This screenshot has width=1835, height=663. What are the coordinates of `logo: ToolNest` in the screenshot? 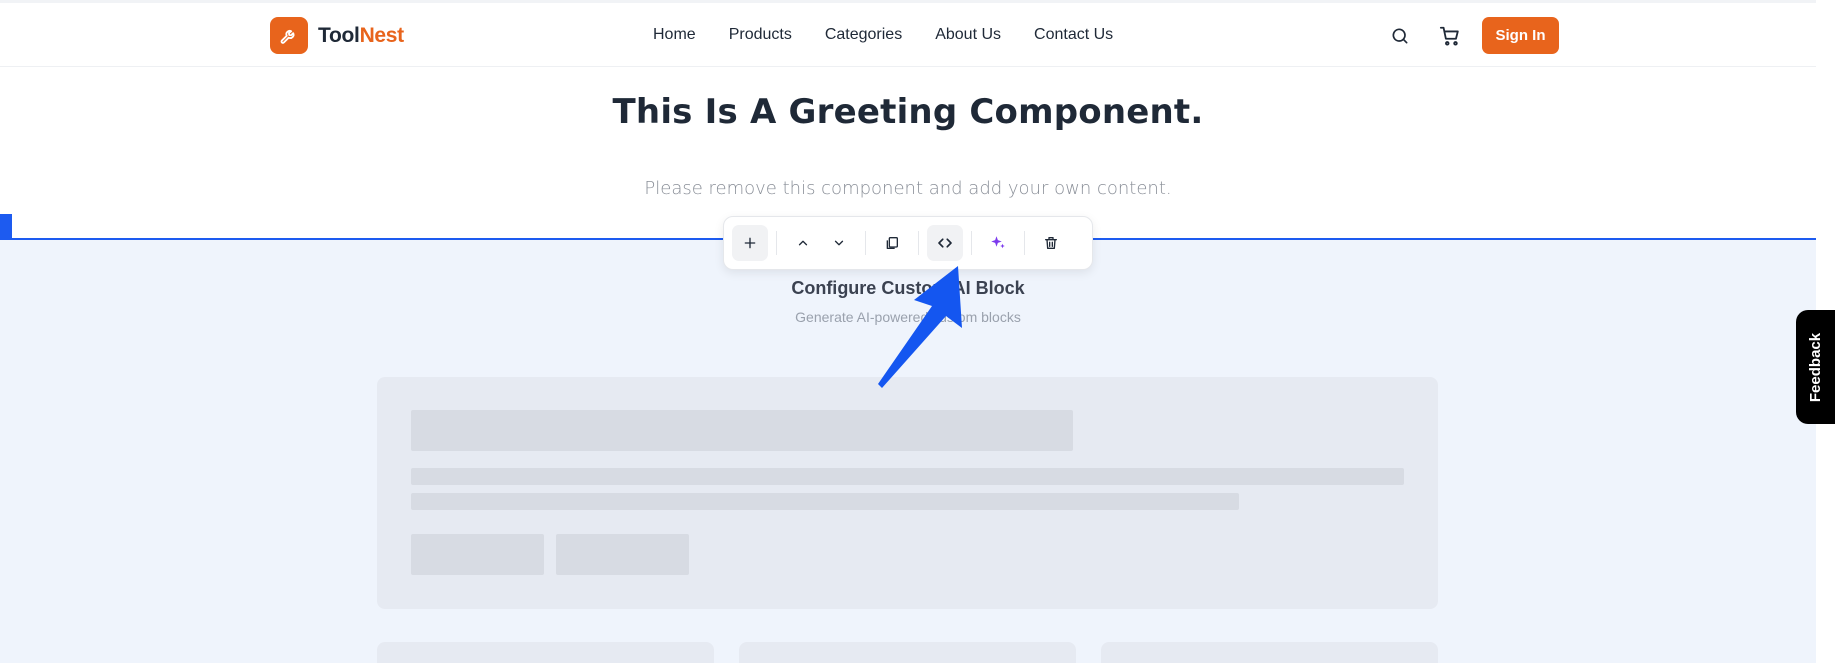 It's located at (337, 35).